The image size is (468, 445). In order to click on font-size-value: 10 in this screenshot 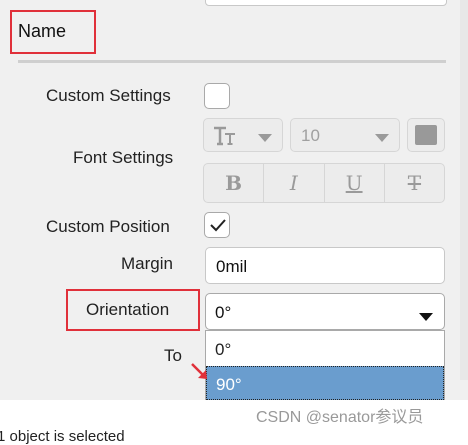, I will do `click(310, 135)`.